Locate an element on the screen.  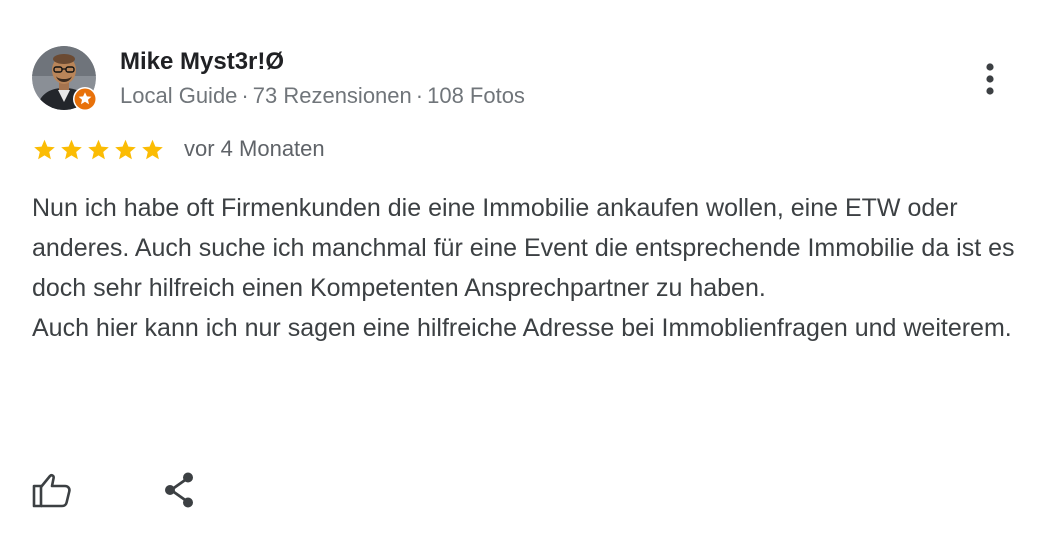
photo-count: 108 Fotos is located at coordinates (476, 95).